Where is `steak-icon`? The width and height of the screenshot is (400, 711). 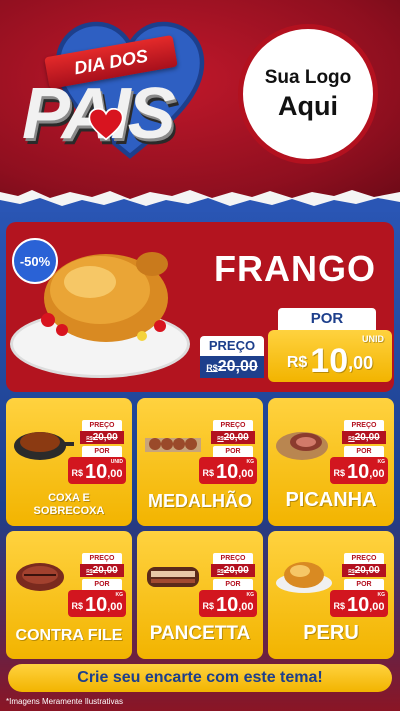 steak-icon is located at coordinates (40, 577).